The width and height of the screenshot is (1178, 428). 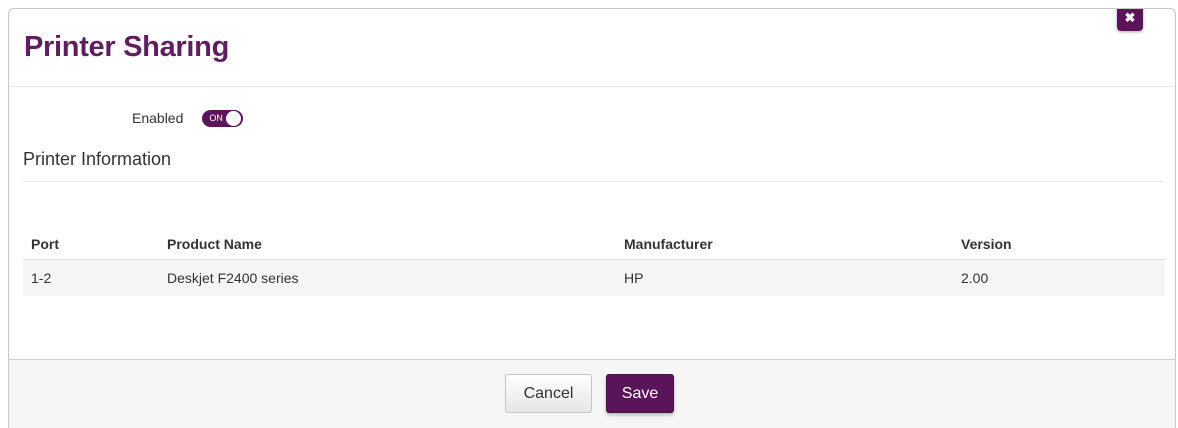 I want to click on section-divider, so click(x=593, y=181).